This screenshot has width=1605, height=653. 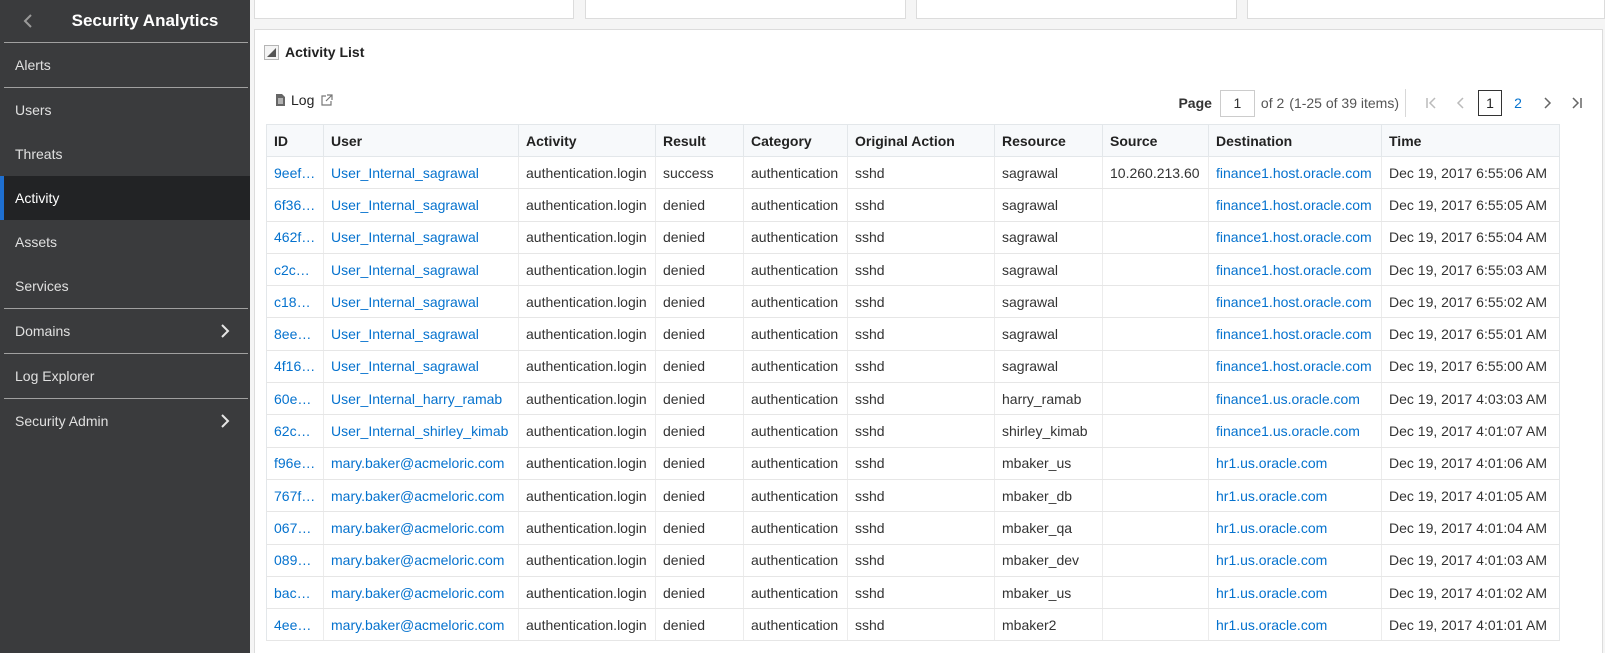 I want to click on sidebar-item-activity: Activity, so click(x=125, y=198).